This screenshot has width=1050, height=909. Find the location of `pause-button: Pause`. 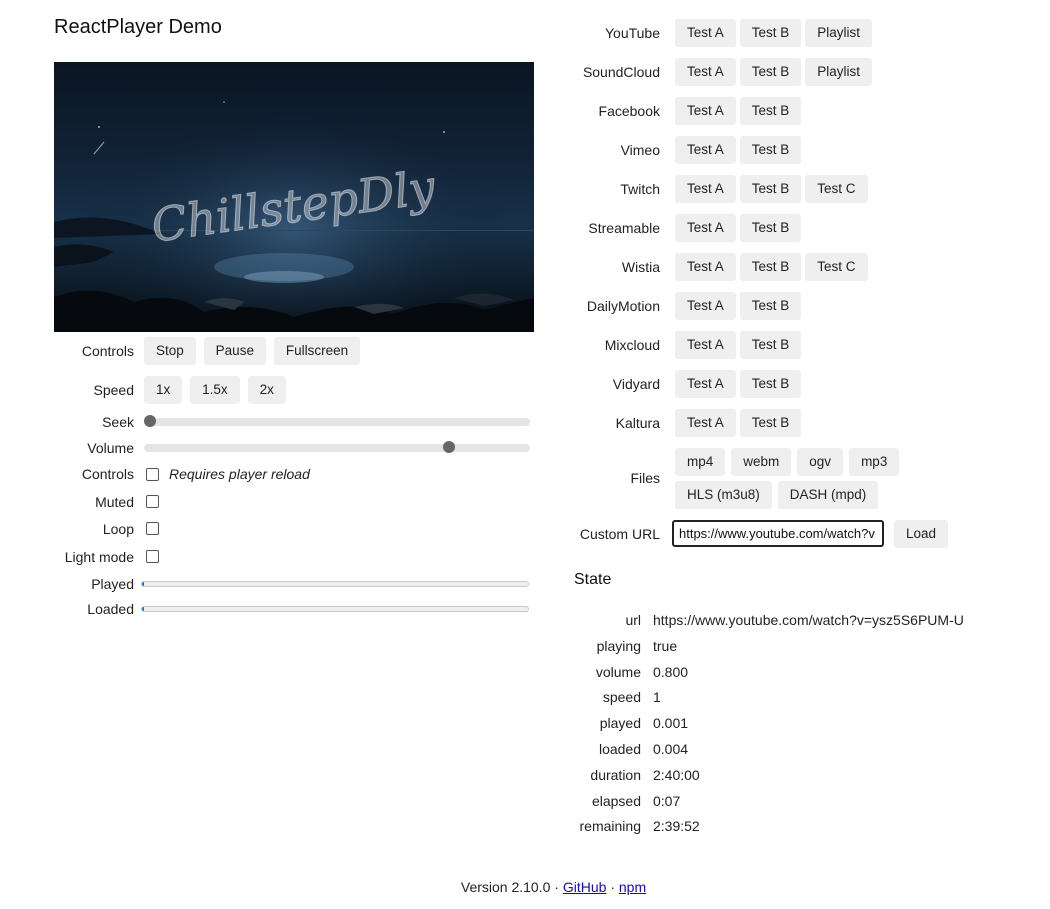

pause-button: Pause is located at coordinates (234, 351).